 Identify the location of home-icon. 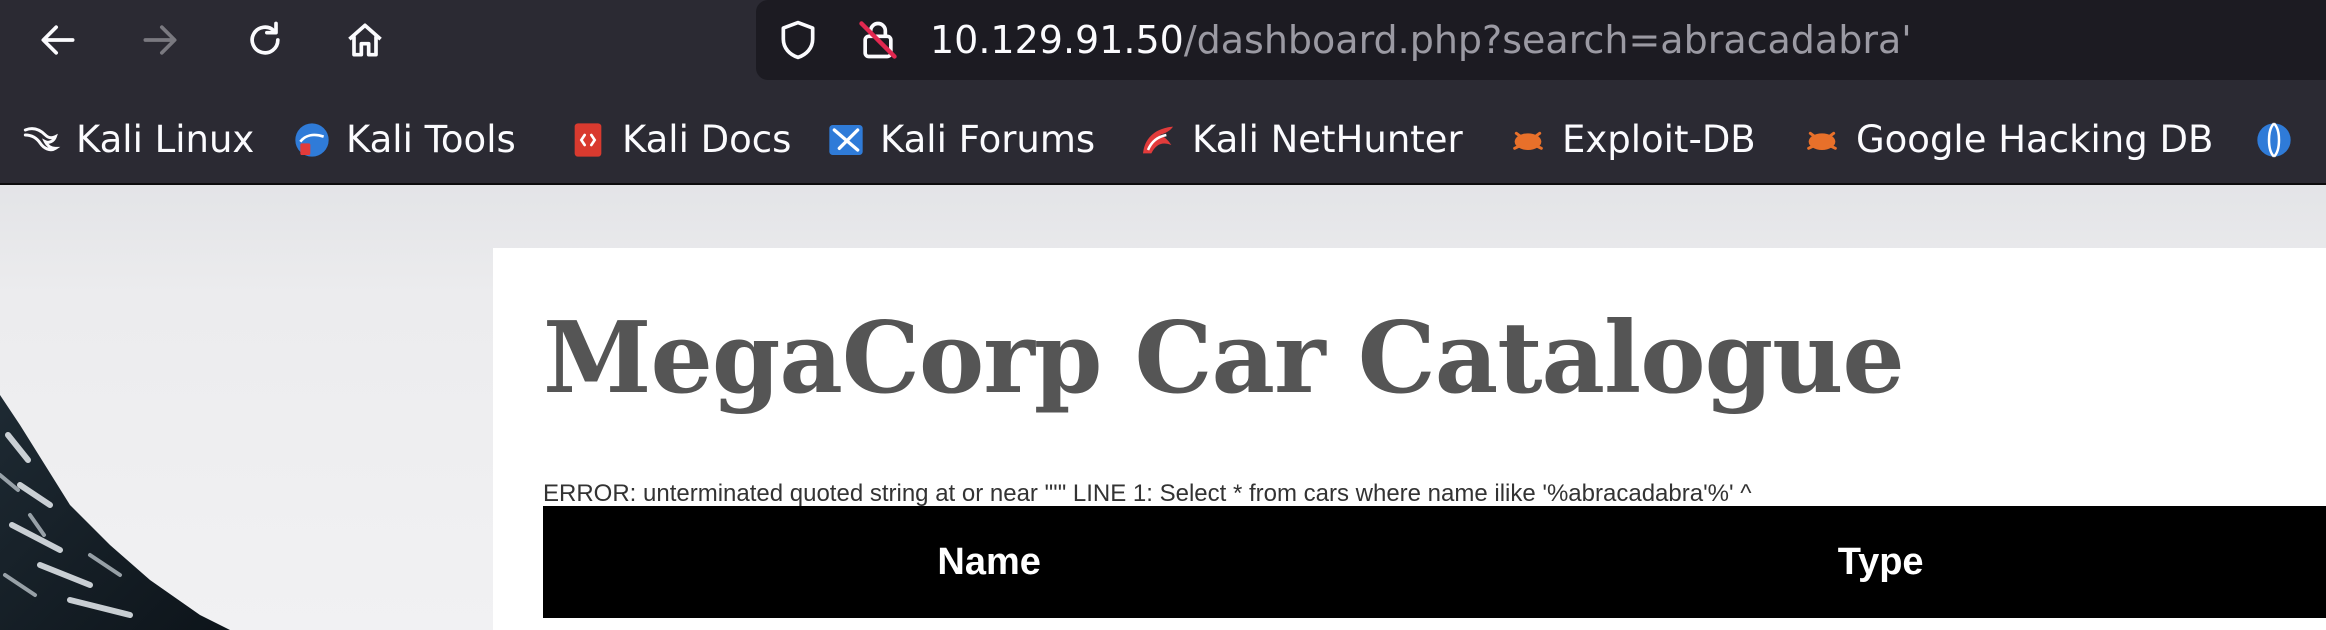
(365, 40).